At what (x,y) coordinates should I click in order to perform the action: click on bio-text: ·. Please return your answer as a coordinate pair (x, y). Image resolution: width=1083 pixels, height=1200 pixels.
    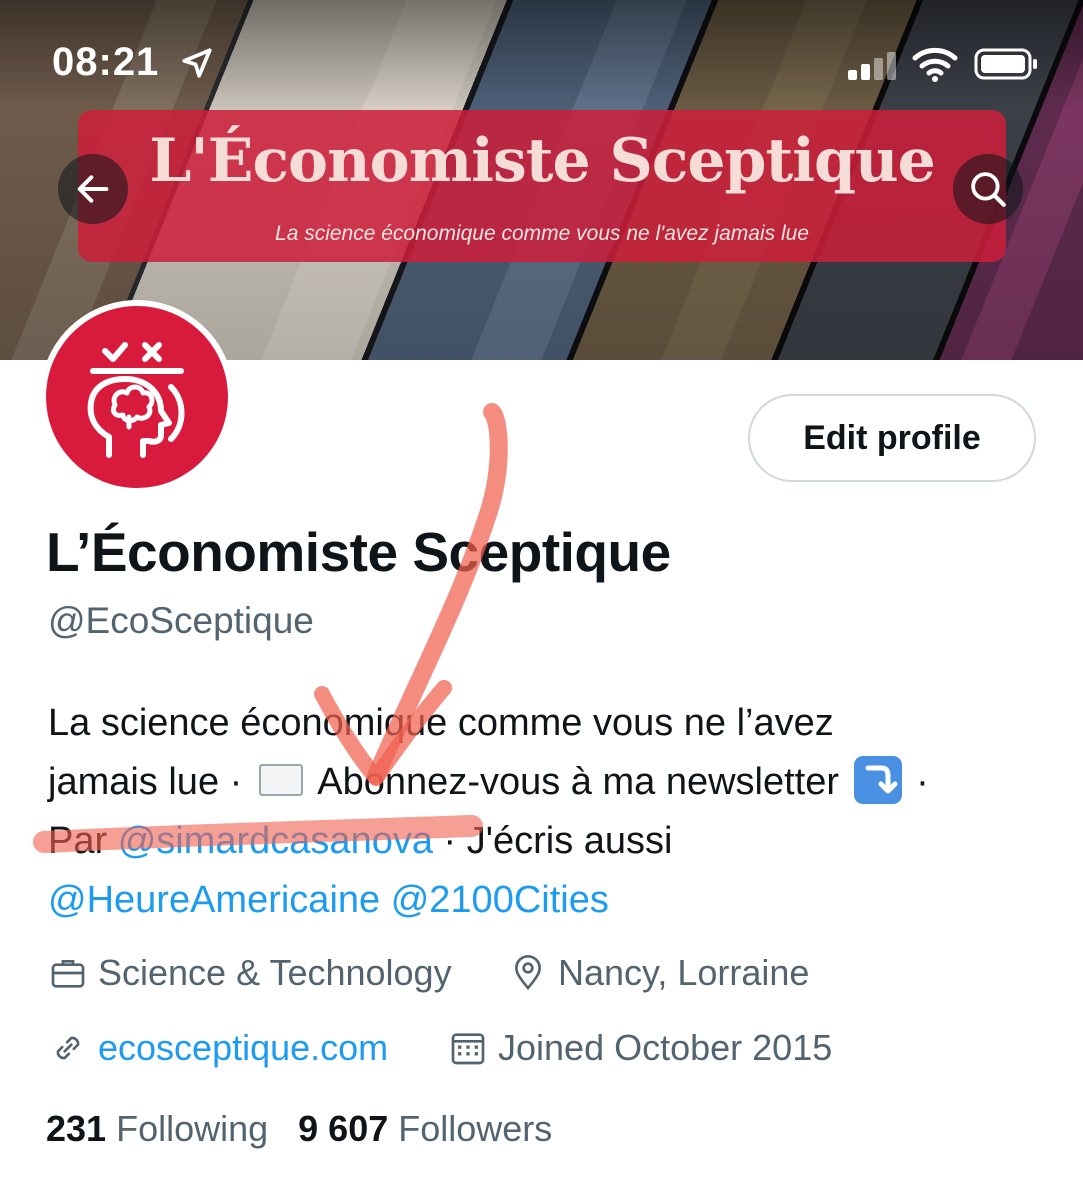
    Looking at the image, I should click on (917, 782).